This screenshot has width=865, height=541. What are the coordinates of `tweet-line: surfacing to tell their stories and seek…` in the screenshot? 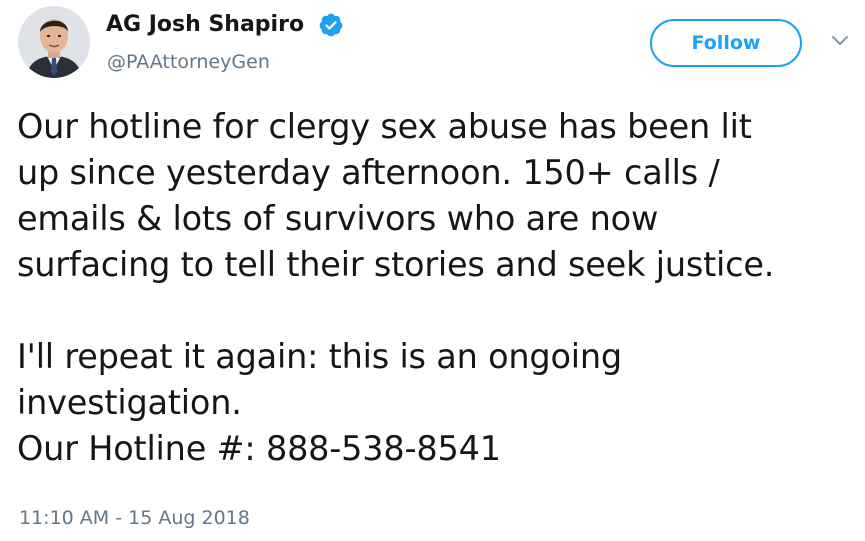 It's located at (396, 264).